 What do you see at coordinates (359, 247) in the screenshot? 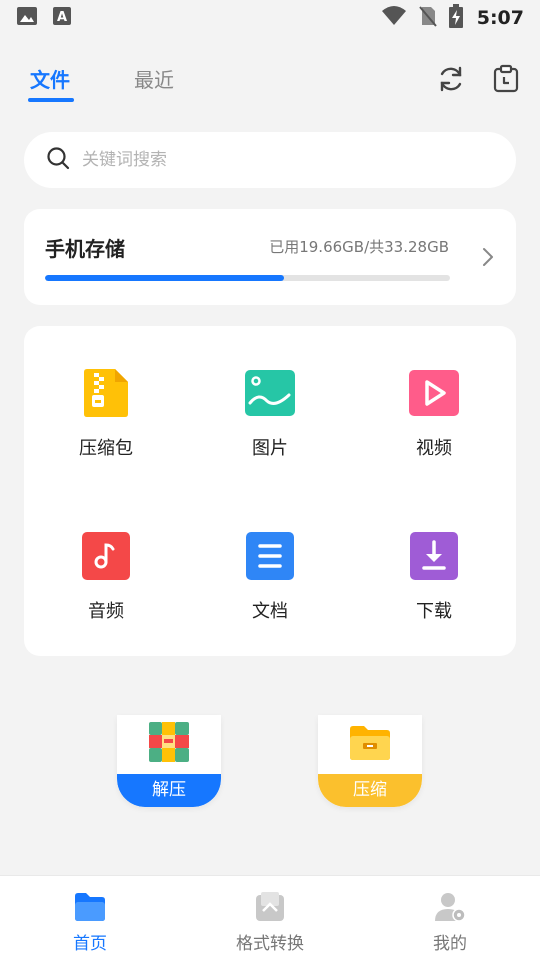
I see `storage-usage: 已用19.66GB/共33.28GB` at bounding box center [359, 247].